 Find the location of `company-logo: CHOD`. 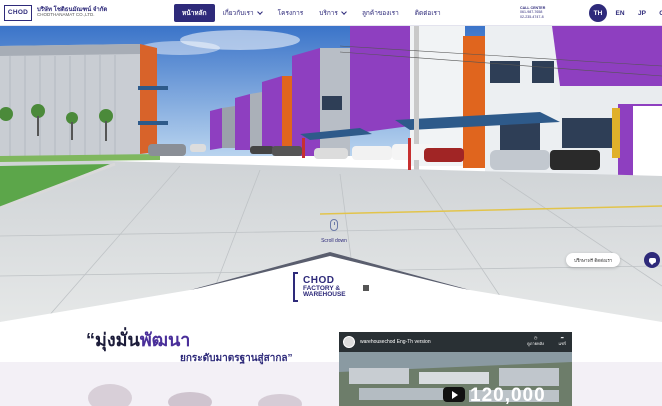

company-logo: CHOD is located at coordinates (18, 12).